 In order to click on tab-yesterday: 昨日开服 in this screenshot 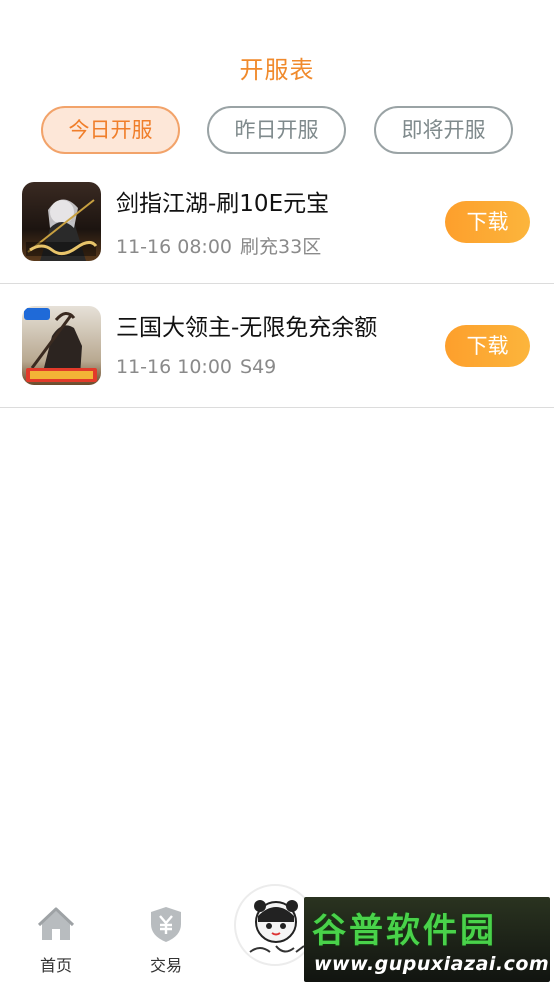, I will do `click(276, 130)`.